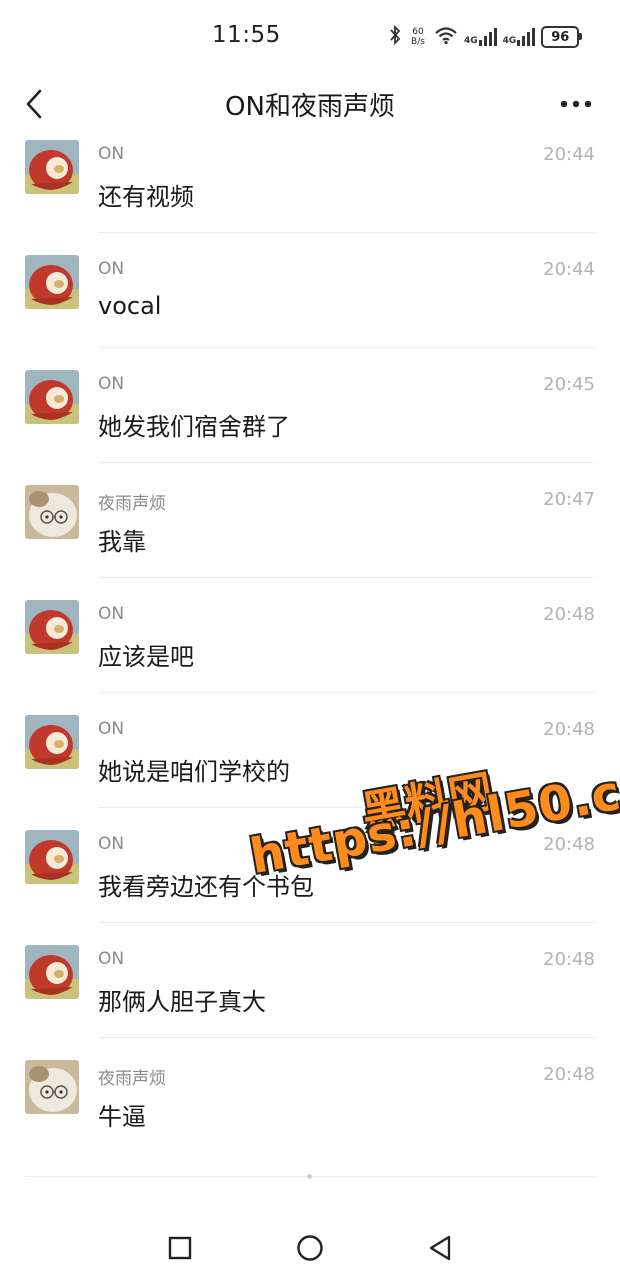 The width and height of the screenshot is (620, 1280). I want to click on system-nav-bar, so click(310, 1248).